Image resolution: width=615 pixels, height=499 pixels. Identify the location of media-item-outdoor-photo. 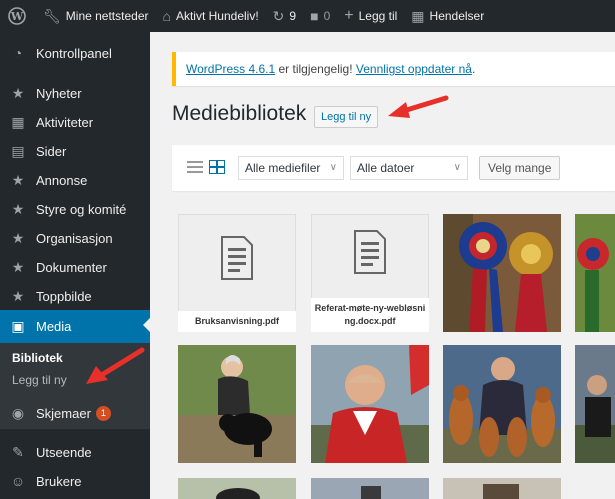
(595, 404).